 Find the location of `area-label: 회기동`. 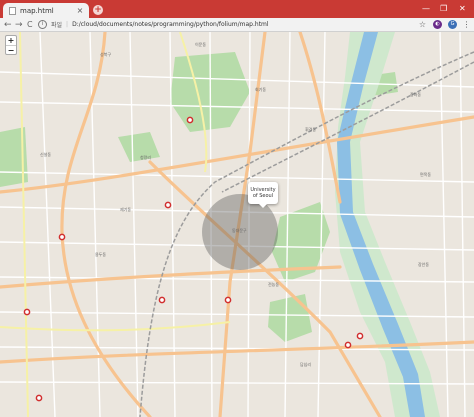

area-label: 회기동 is located at coordinates (261, 89).